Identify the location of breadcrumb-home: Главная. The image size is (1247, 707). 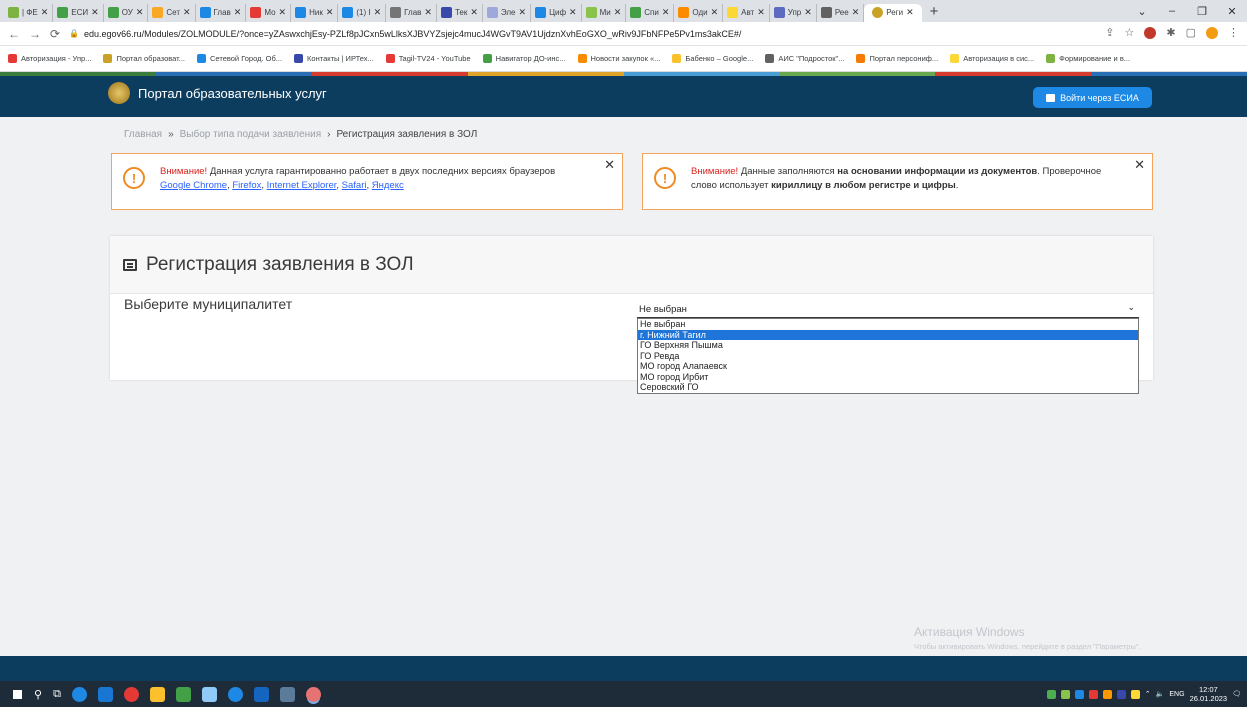
(143, 134).